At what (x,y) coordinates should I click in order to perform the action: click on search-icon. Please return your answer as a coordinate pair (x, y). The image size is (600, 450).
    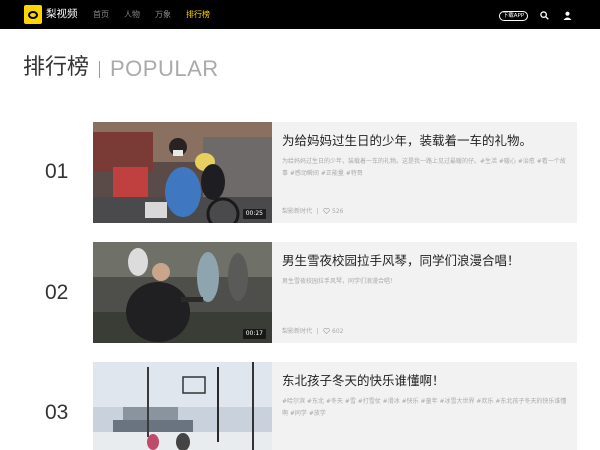
    Looking at the image, I should click on (544, 15).